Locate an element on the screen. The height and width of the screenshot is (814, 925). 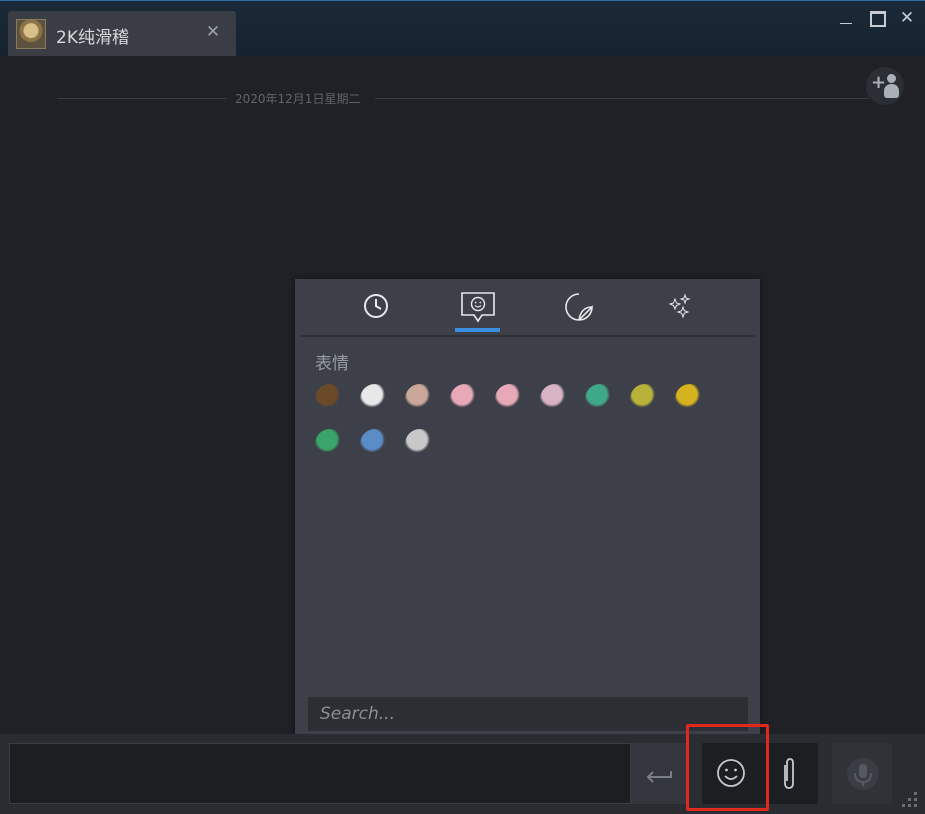
tab-recent is located at coordinates (376, 307).